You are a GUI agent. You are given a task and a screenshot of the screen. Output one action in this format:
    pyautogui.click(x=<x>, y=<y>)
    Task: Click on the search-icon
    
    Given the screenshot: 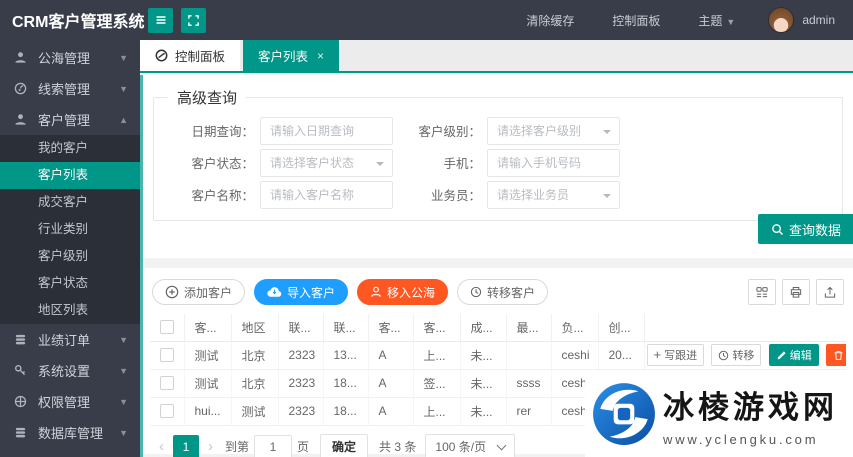 What is the action you would take?
    pyautogui.click(x=777, y=229)
    